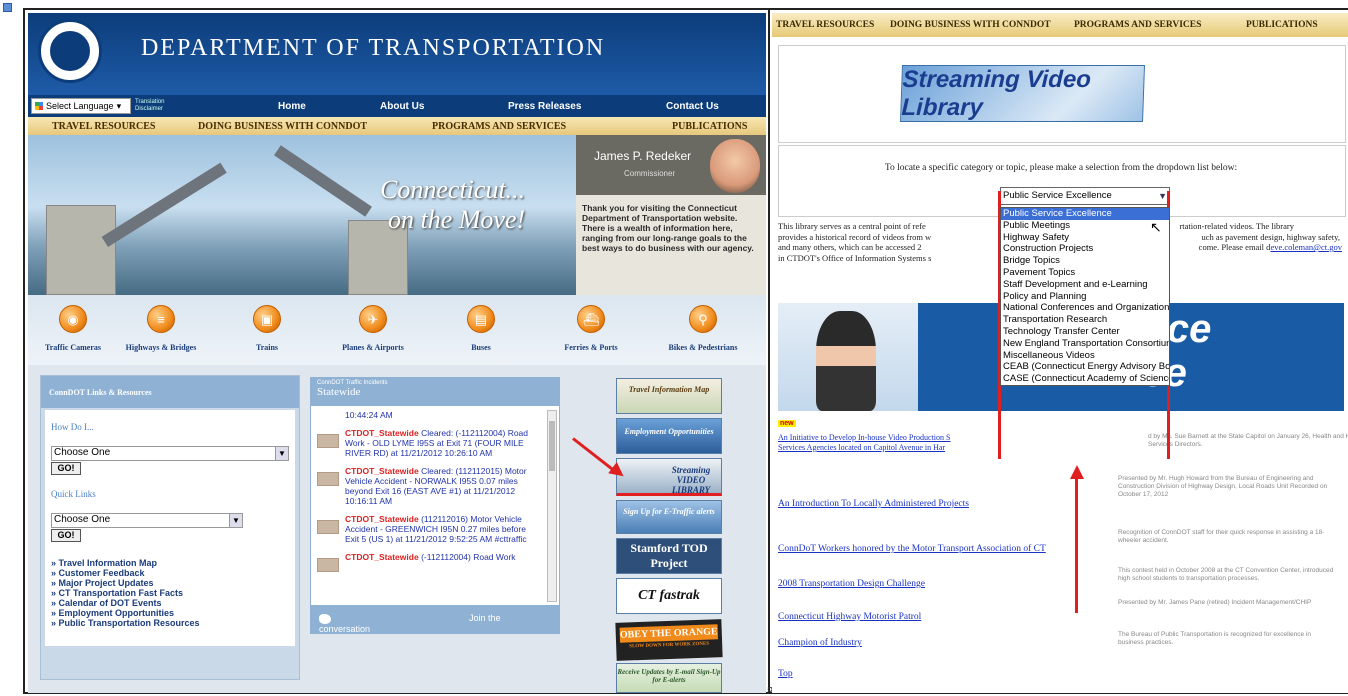 This screenshot has width=1348, height=696. I want to click on video-link-design-challenge: 2008 Transportation Design Challenge, so click(851, 584).